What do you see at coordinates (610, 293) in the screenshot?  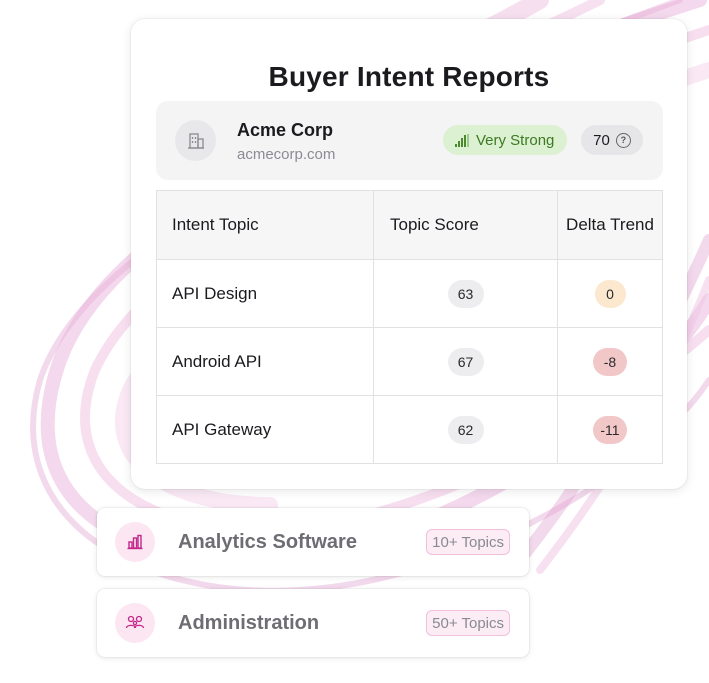 I see `delta-trend-chip: 0` at bounding box center [610, 293].